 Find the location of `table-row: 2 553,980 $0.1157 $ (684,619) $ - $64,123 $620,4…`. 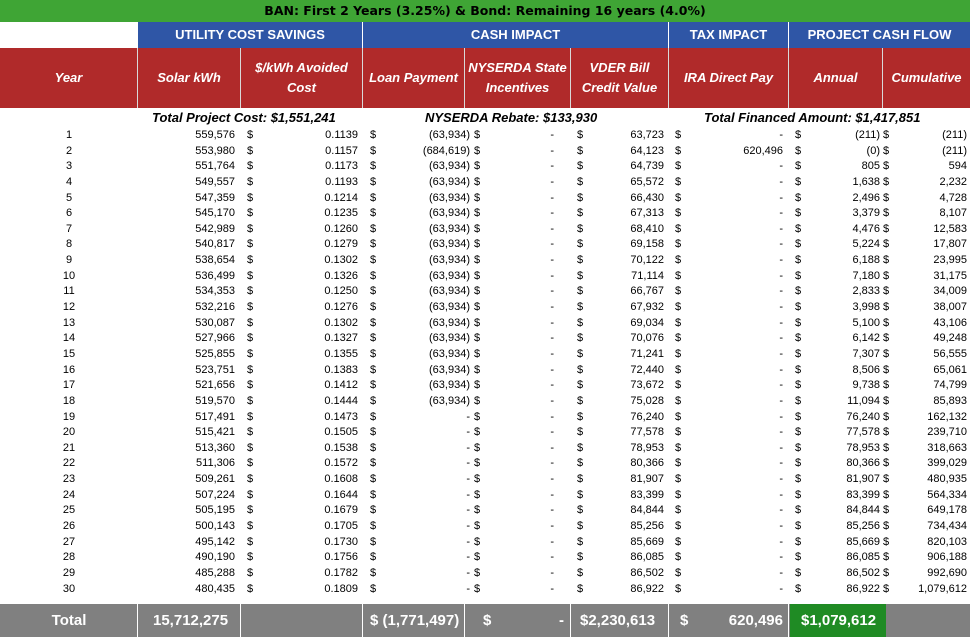

table-row: 2 553,980 $0.1157 $ (684,619) $ - $64,123 $620,4… is located at coordinates (485, 152).